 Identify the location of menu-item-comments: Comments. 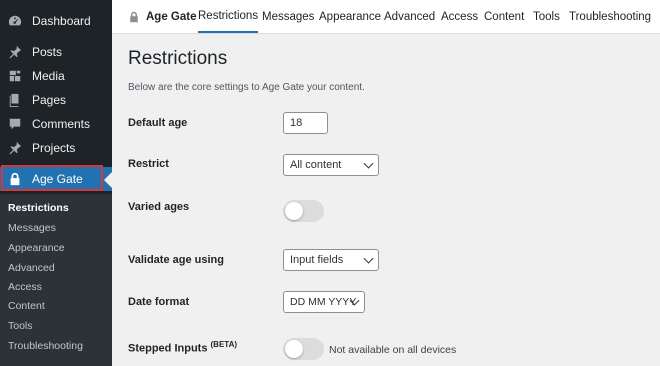
(56, 124).